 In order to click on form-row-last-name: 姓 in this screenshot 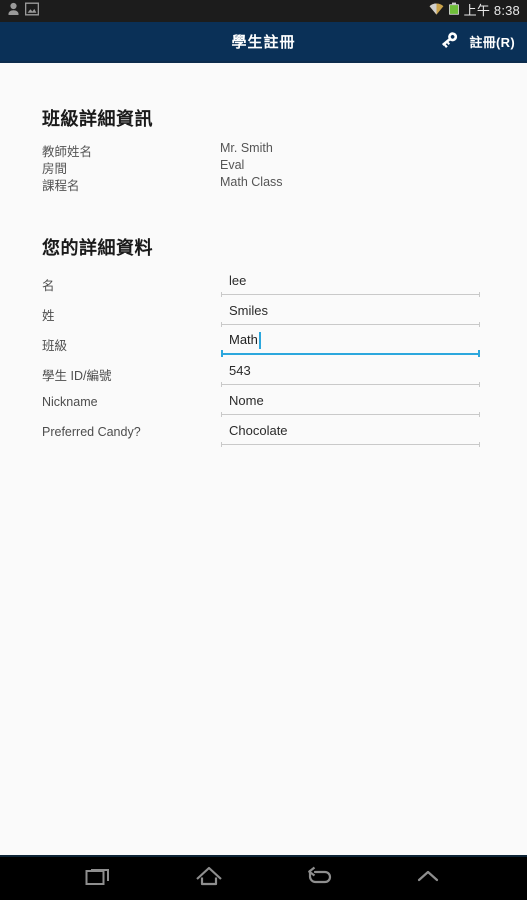, I will do `click(263, 313)`.